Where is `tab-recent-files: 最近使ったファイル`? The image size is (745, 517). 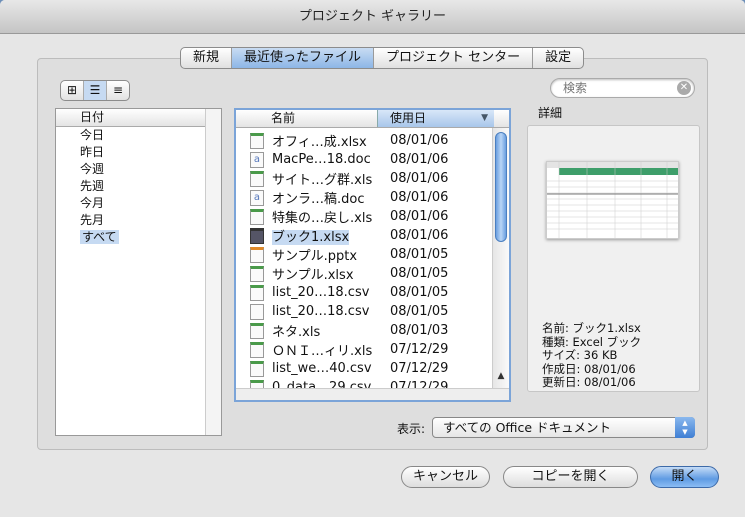
tab-recent-files: 最近使ったファイル is located at coordinates (303, 58).